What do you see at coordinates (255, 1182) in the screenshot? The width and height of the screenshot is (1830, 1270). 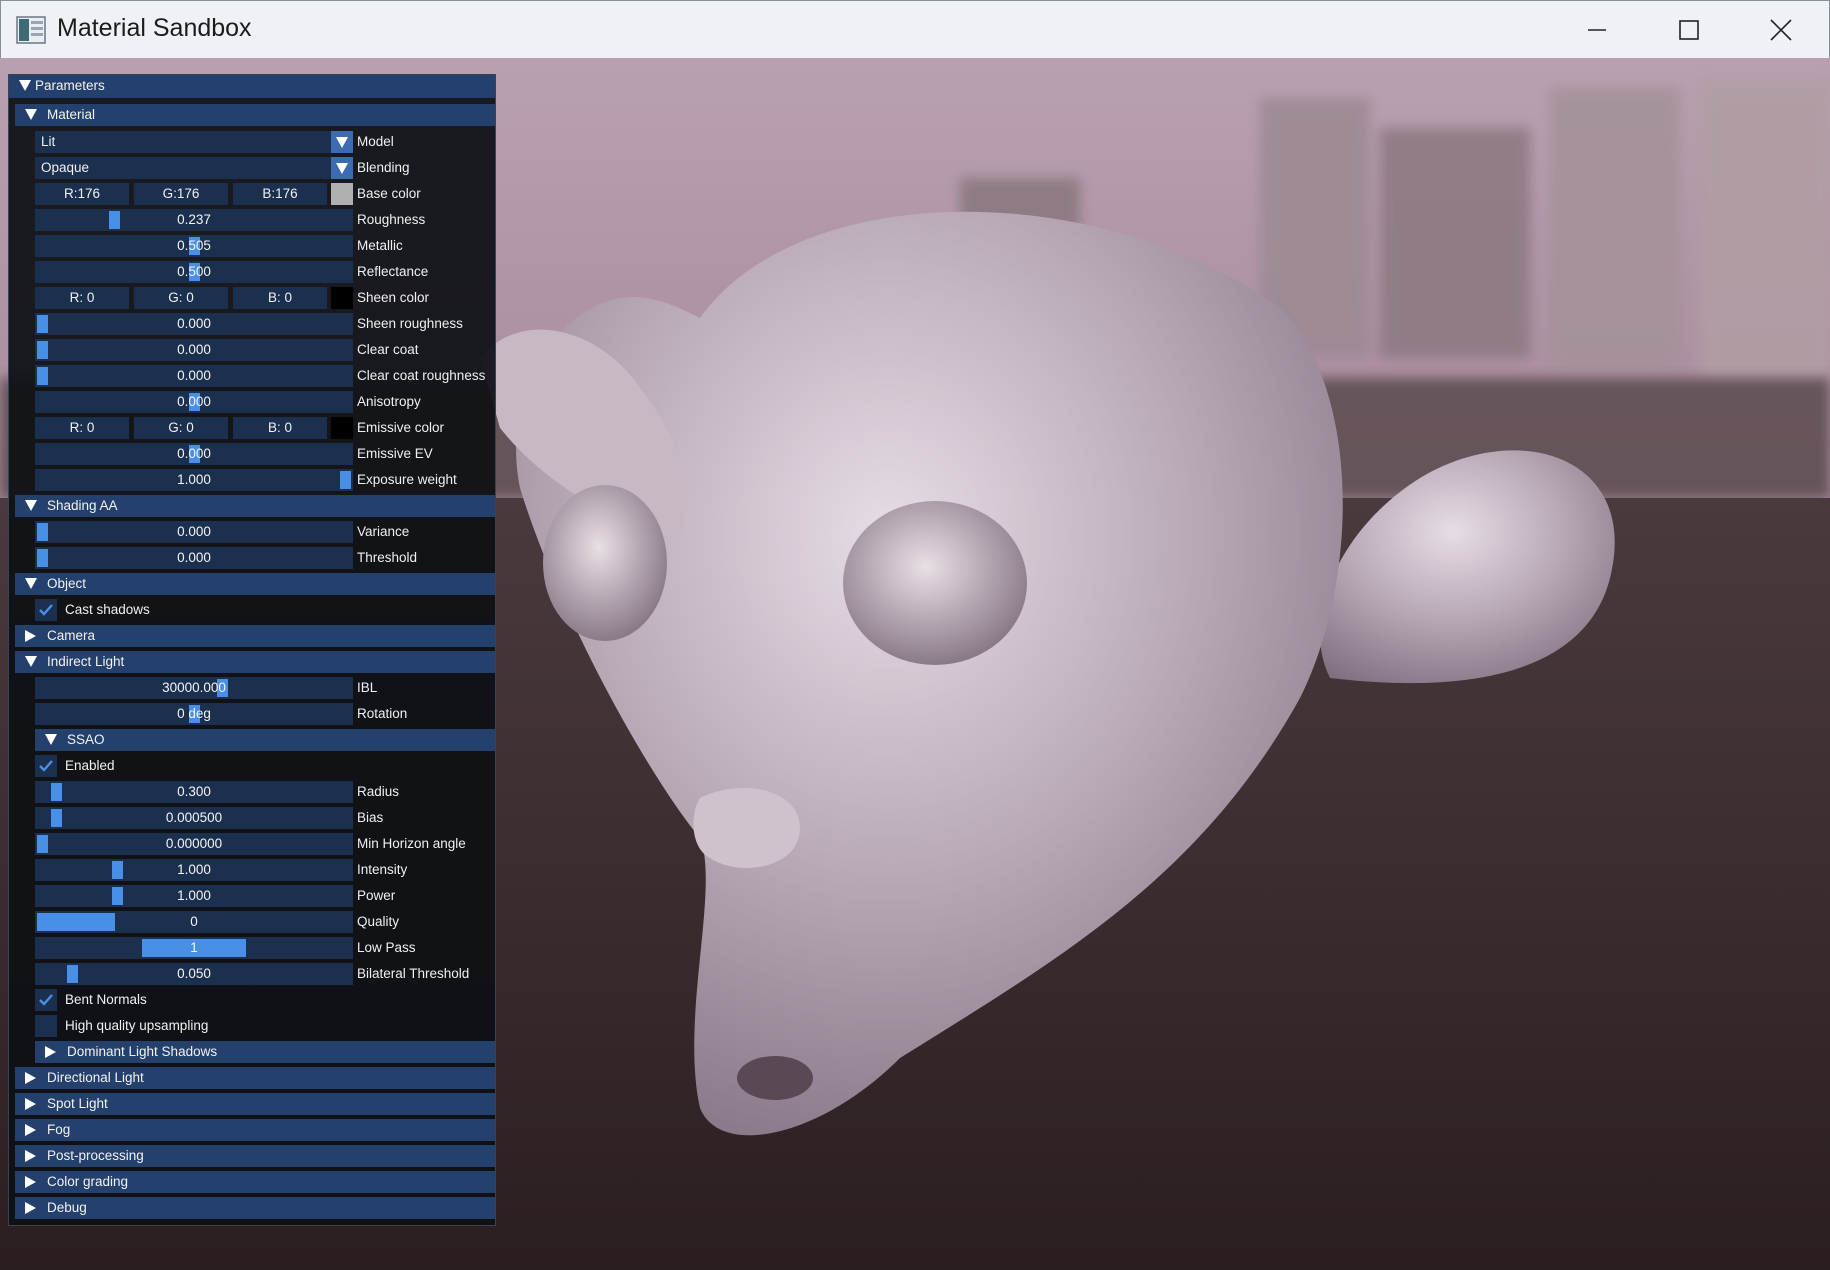 I see `color-grading-header: Color grading` at bounding box center [255, 1182].